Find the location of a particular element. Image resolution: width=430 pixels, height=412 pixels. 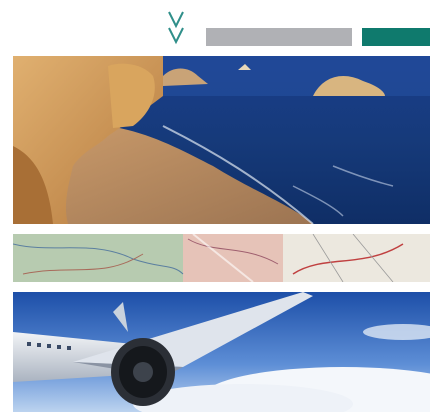

header-bar-gray is located at coordinates (279, 37).